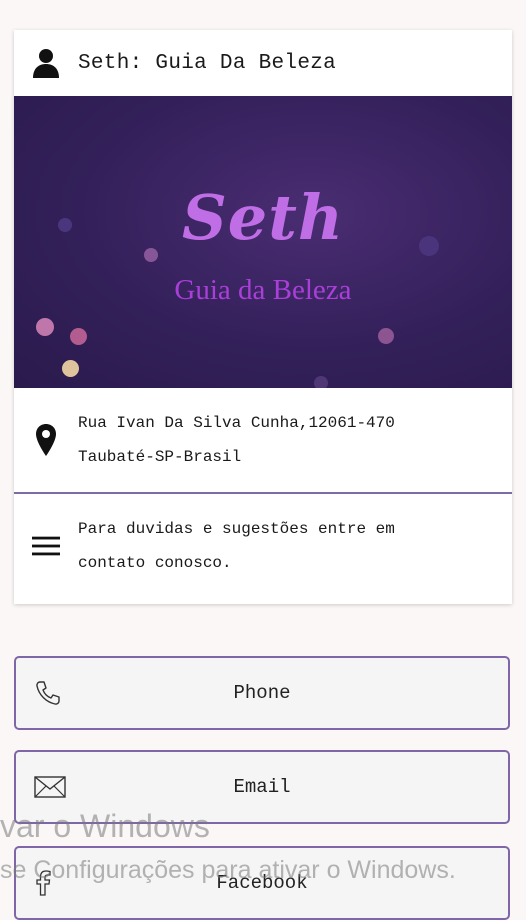 This screenshot has height=920, width=526. Describe the element at coordinates (236, 529) in the screenshot. I see `description-line-1: Para duvidas e sugestões entre em` at that location.